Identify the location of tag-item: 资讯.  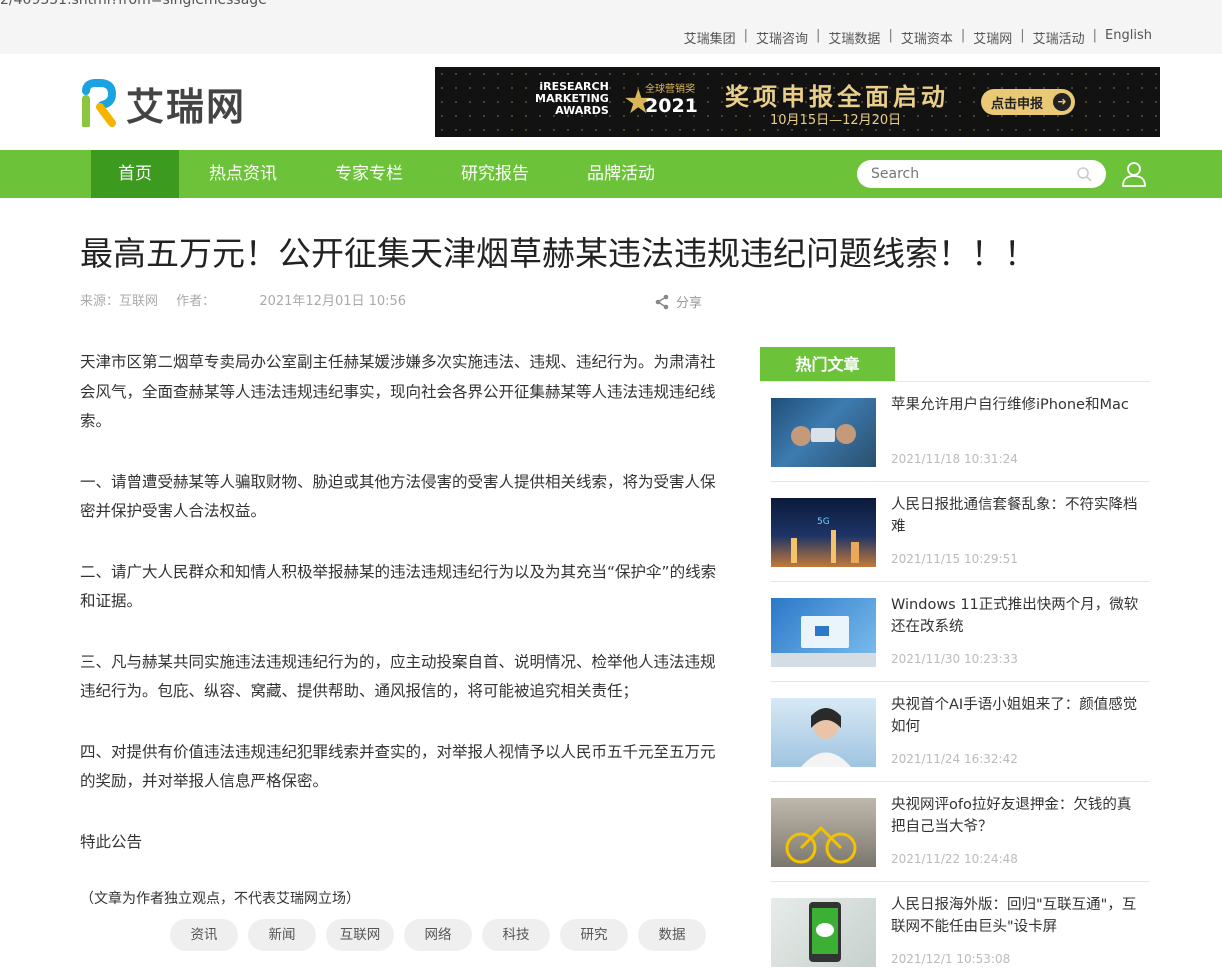
(204, 935).